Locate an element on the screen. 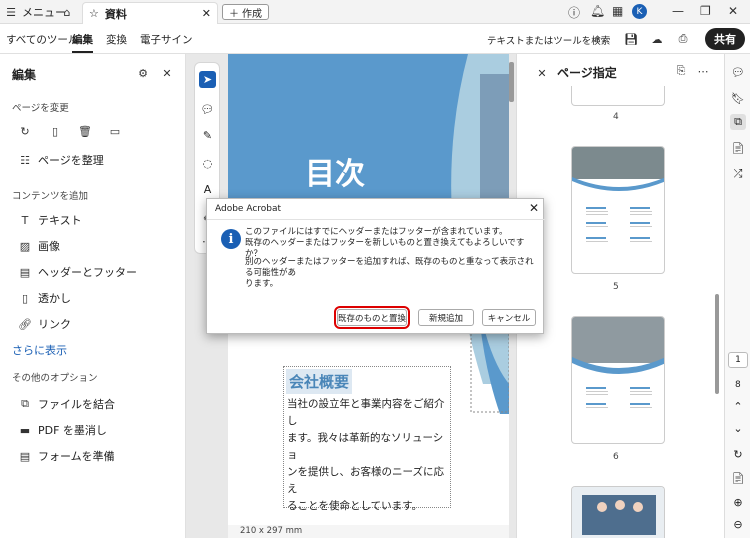  page-up-icon: ⌃ is located at coordinates (738, 406).